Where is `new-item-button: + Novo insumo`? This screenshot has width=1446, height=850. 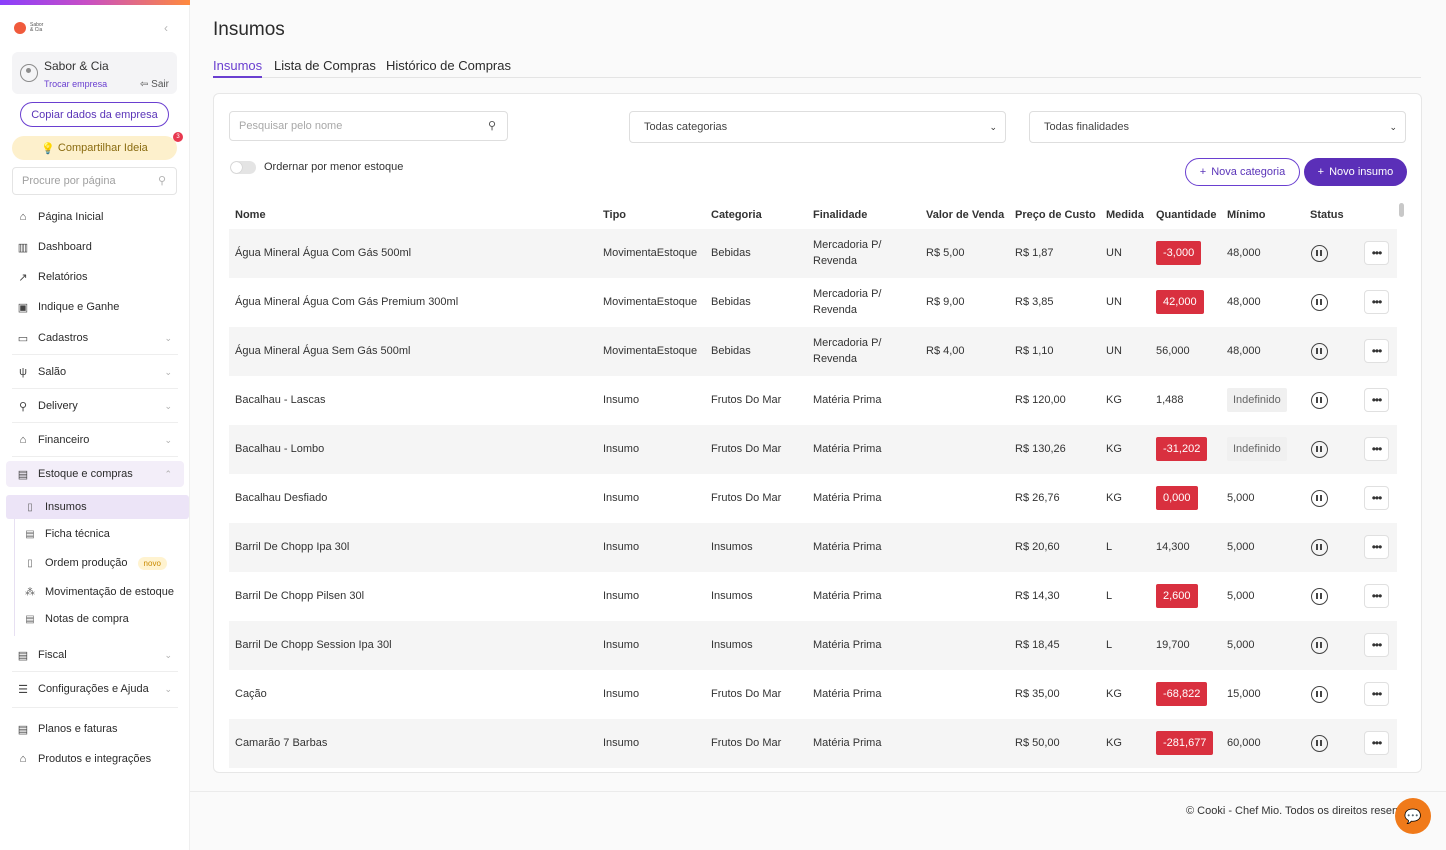
new-item-button: + Novo insumo is located at coordinates (1355, 172).